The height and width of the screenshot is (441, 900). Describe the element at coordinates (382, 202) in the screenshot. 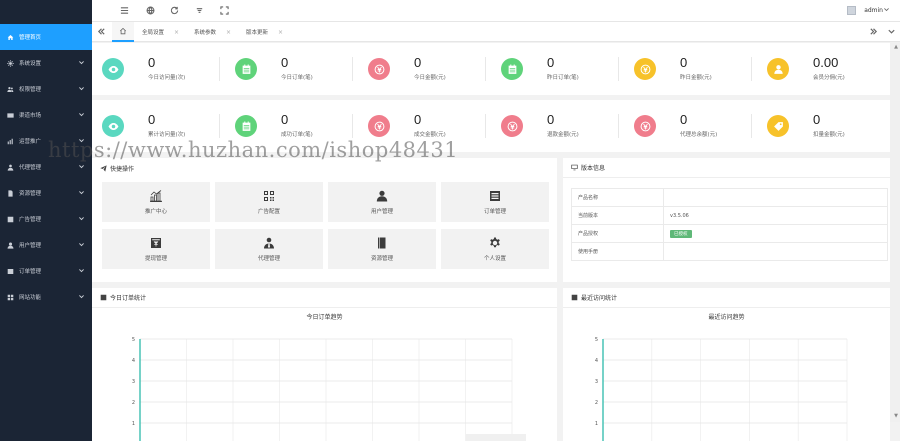

I see `quick-action-button: 用户管理` at that location.